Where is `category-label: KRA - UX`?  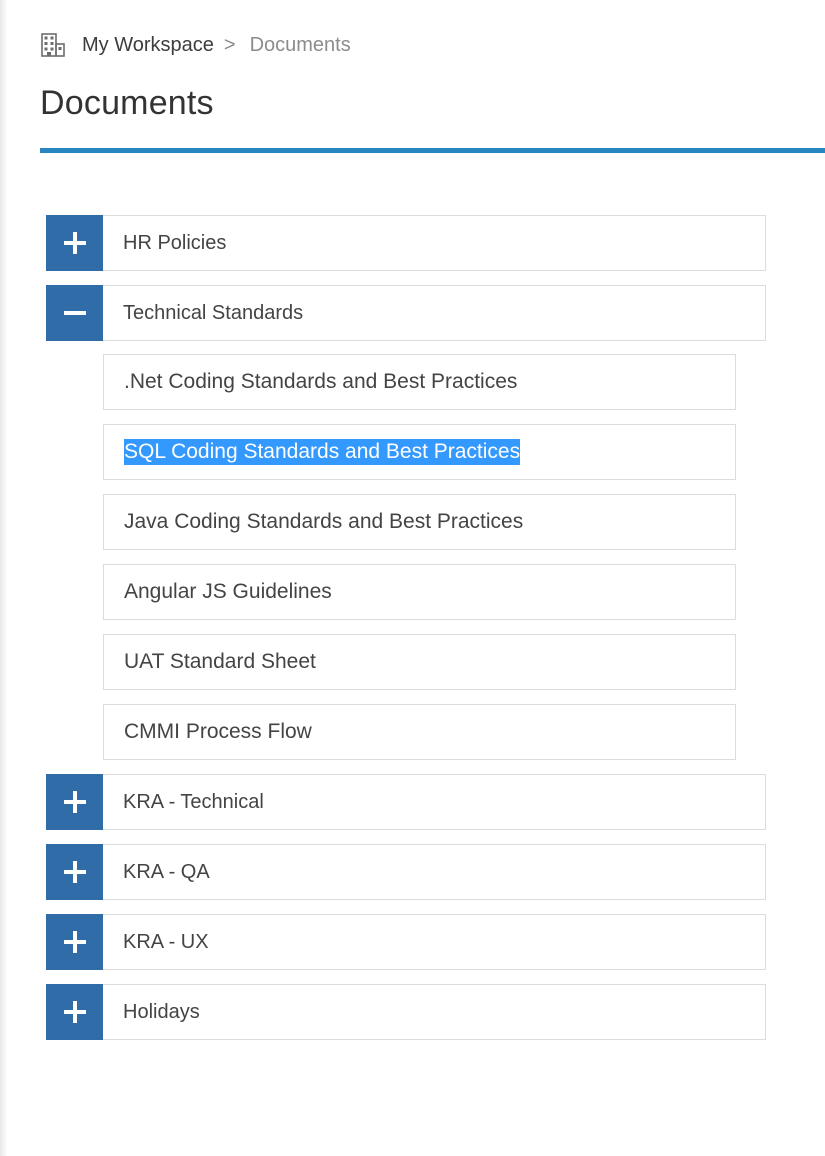 category-label: KRA - UX is located at coordinates (434, 942).